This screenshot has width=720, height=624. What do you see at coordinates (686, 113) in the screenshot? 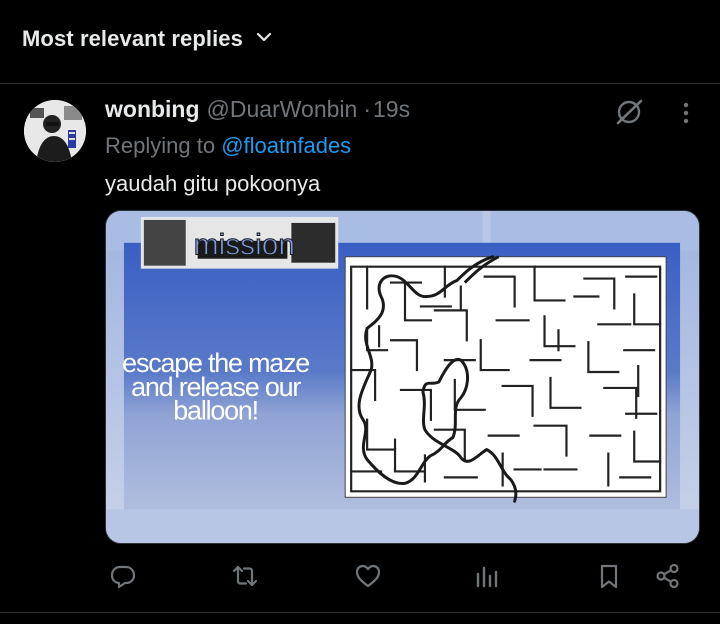
I see `more-icon` at bounding box center [686, 113].